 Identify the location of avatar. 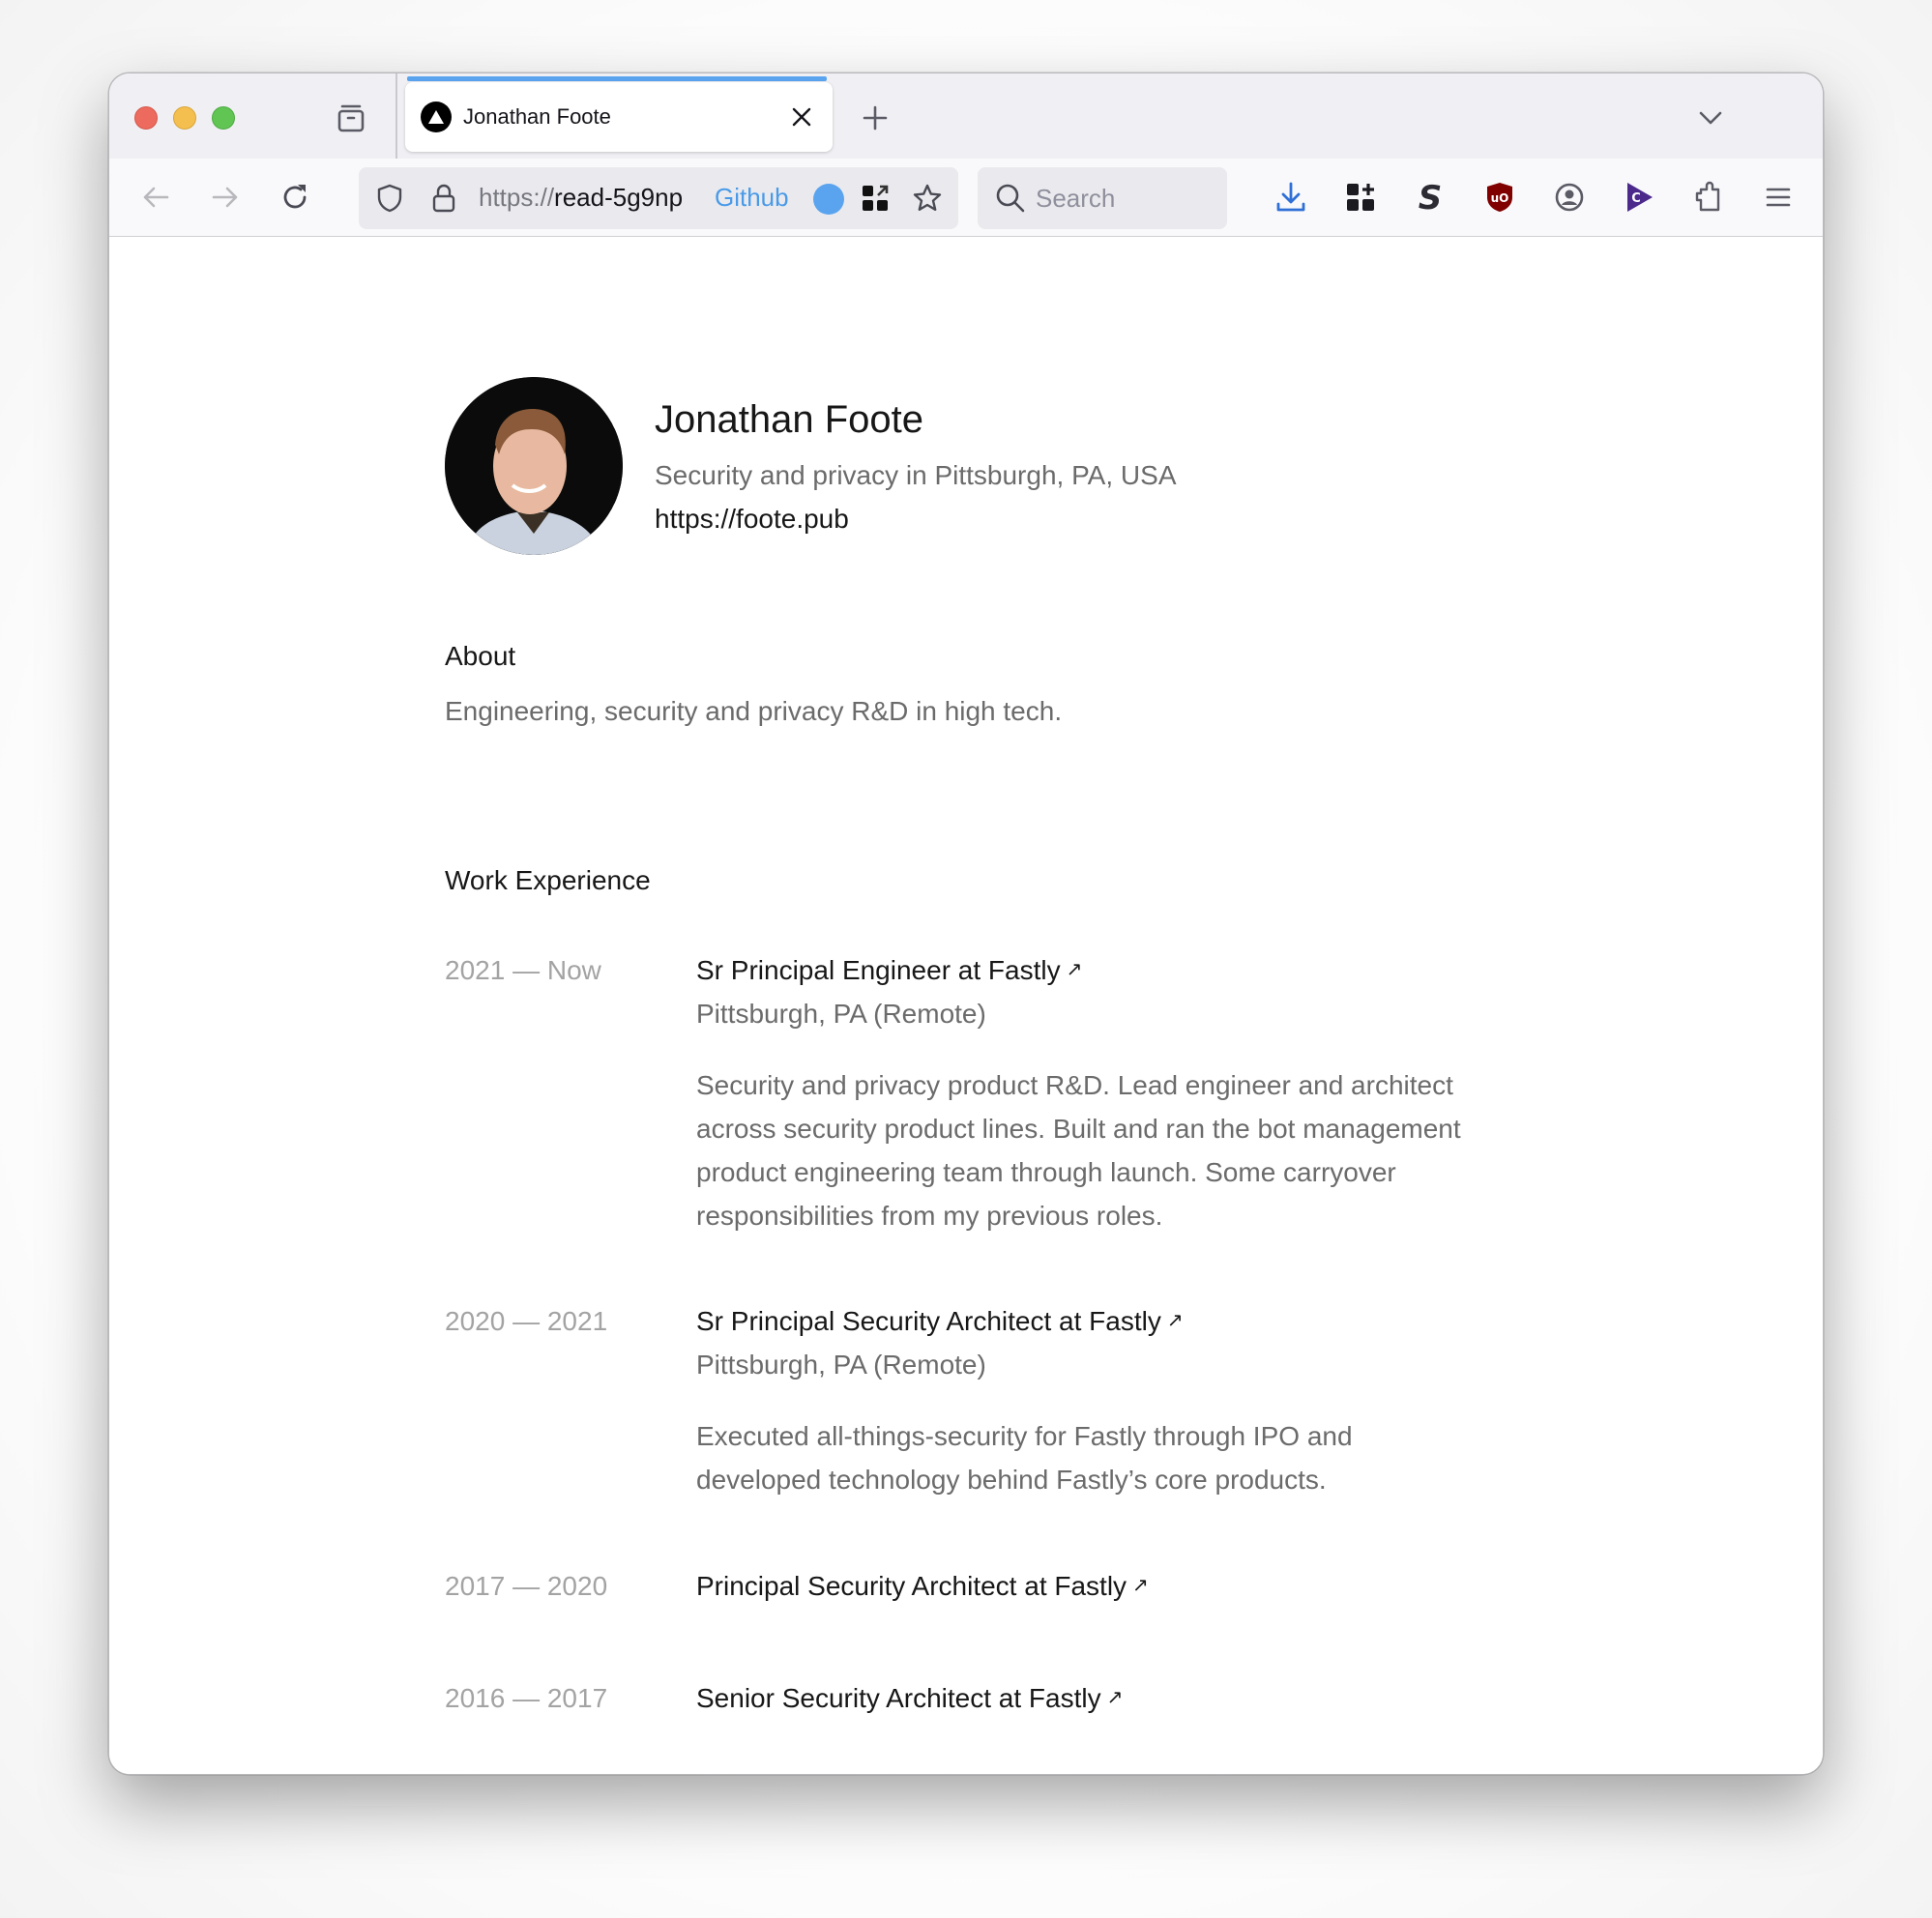
(534, 466).